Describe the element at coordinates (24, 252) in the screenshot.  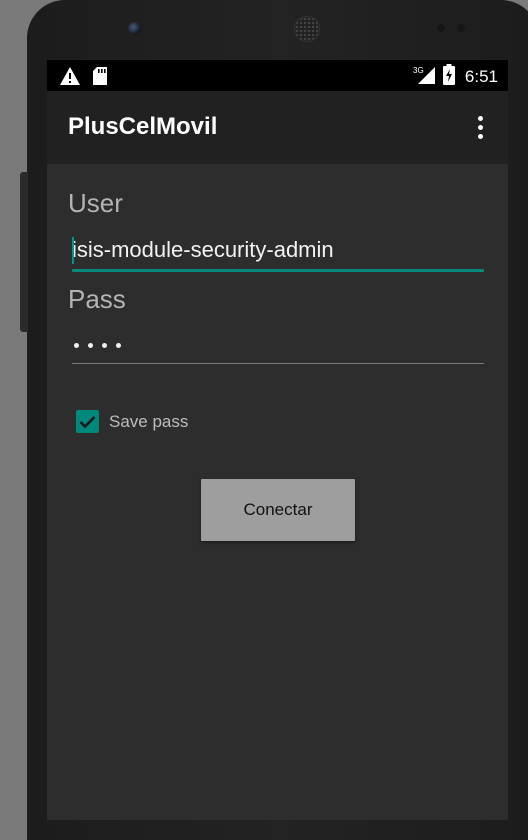
I see `volume-button` at that location.